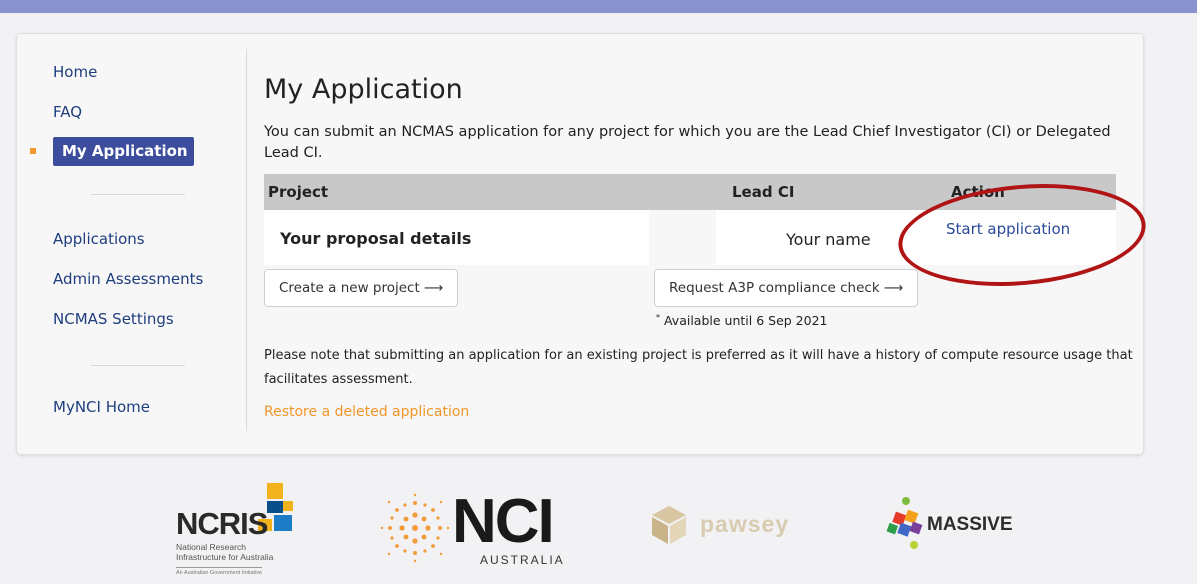 The height and width of the screenshot is (584, 1197). Describe the element at coordinates (366, 412) in the screenshot. I see `restore-deleted-link: Restore a deleted application` at that location.